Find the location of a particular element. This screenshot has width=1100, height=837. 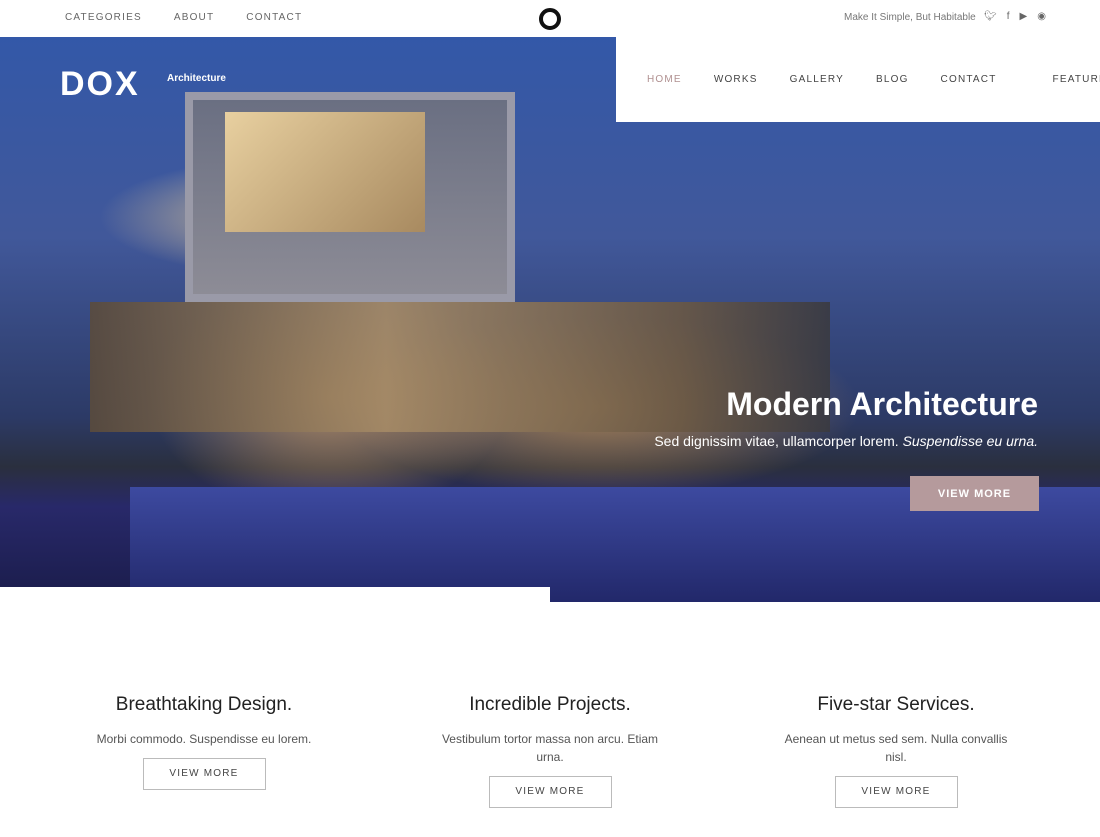

circle-logo-icon is located at coordinates (550, 19).